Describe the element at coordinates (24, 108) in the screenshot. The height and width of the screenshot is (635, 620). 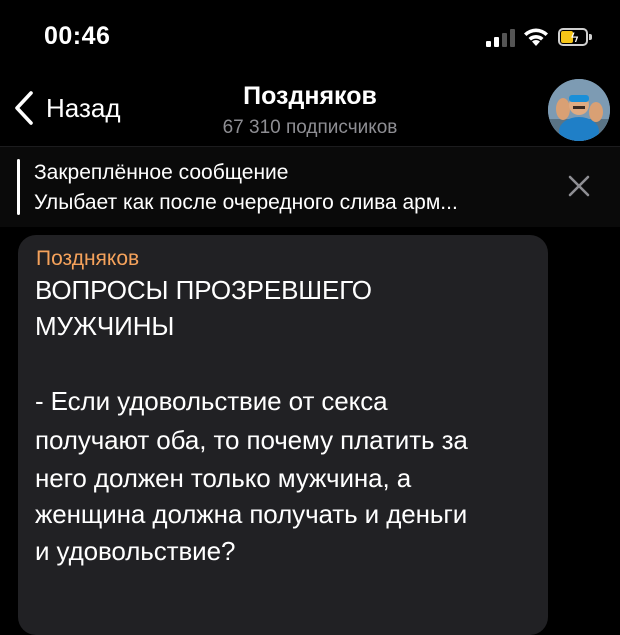
I see `chevron-left-icon` at that location.